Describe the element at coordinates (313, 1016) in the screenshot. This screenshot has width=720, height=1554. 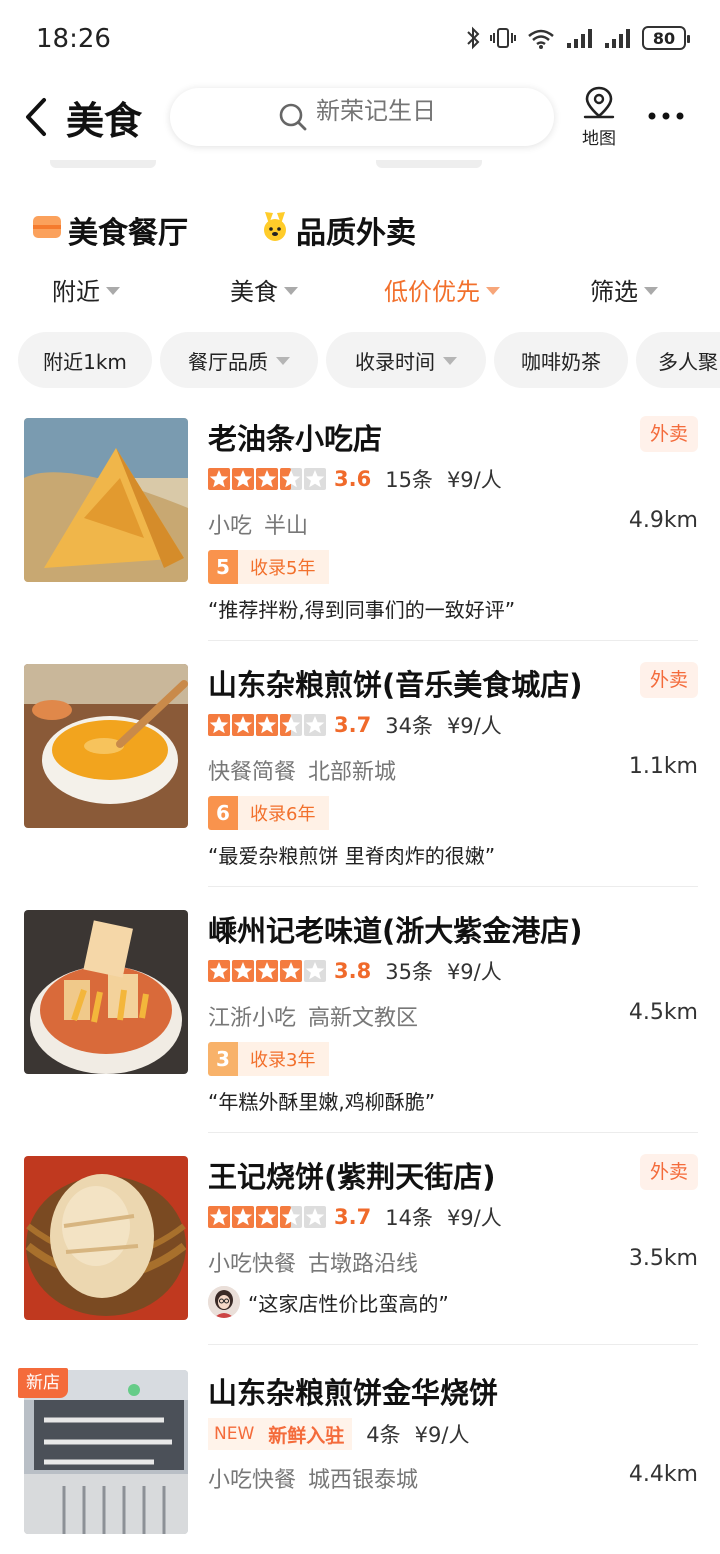
I see `category-row: 江浙小吃 高新文教区` at that location.